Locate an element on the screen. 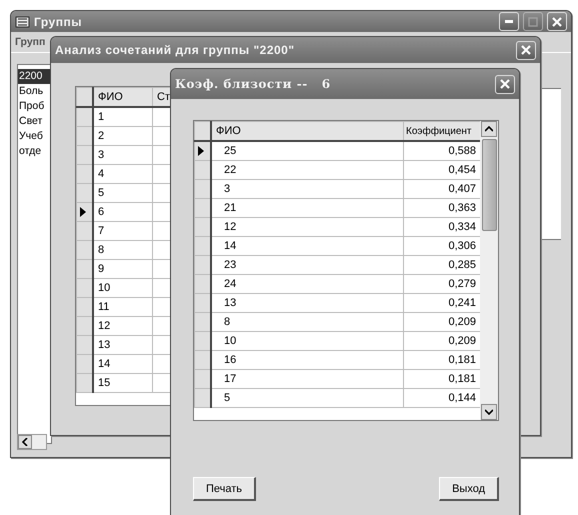 The height and width of the screenshot is (515, 578). scroll-thumb is located at coordinates (489, 185).